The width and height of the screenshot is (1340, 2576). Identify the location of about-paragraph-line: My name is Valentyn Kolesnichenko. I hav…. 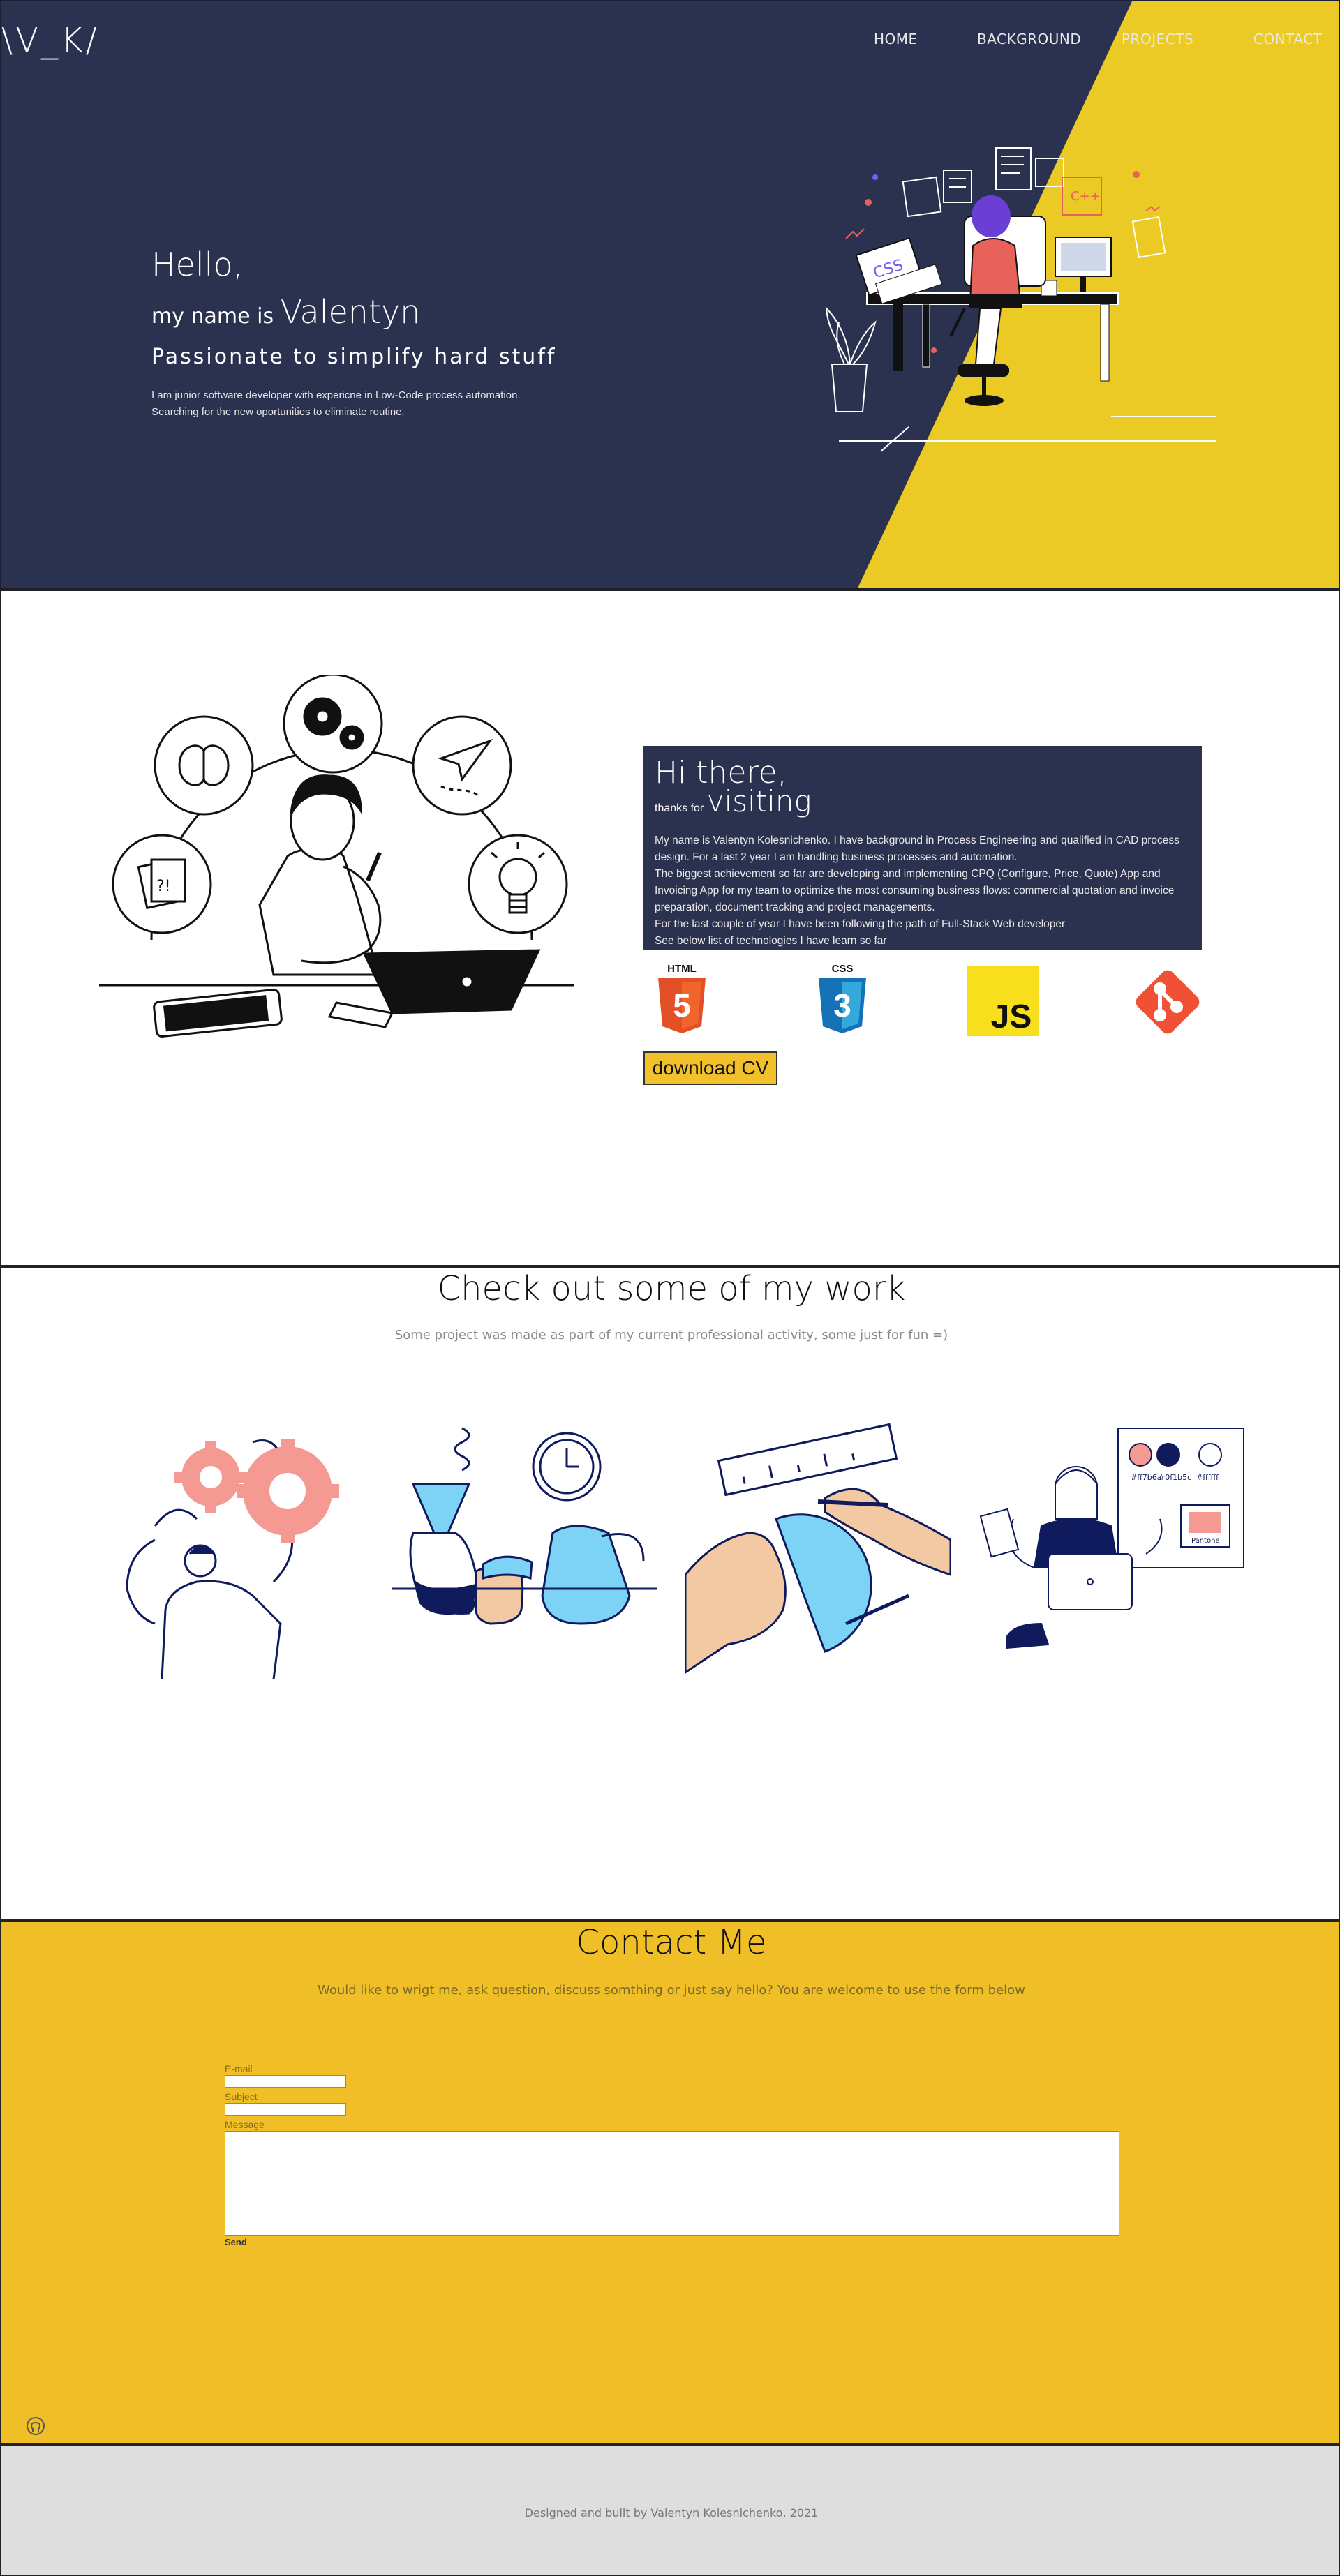
(917, 848).